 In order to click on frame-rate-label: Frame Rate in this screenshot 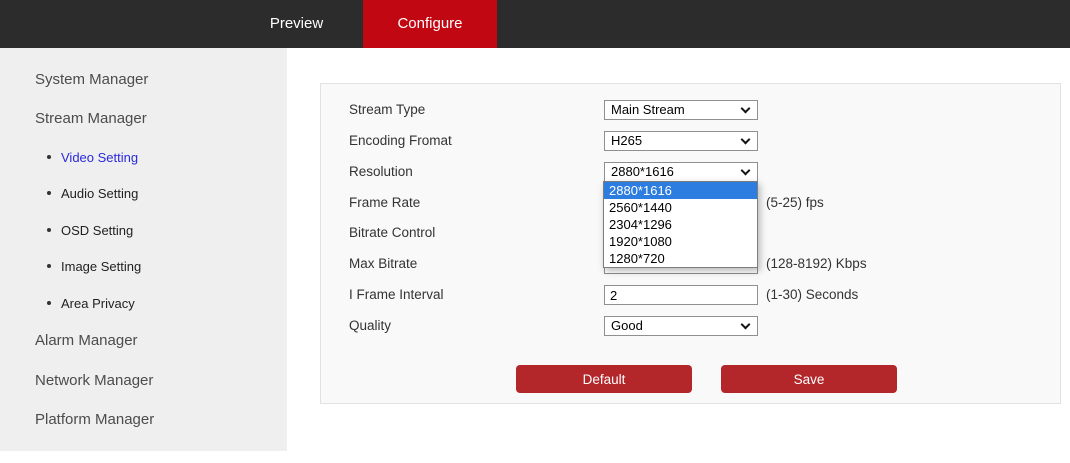, I will do `click(385, 202)`.